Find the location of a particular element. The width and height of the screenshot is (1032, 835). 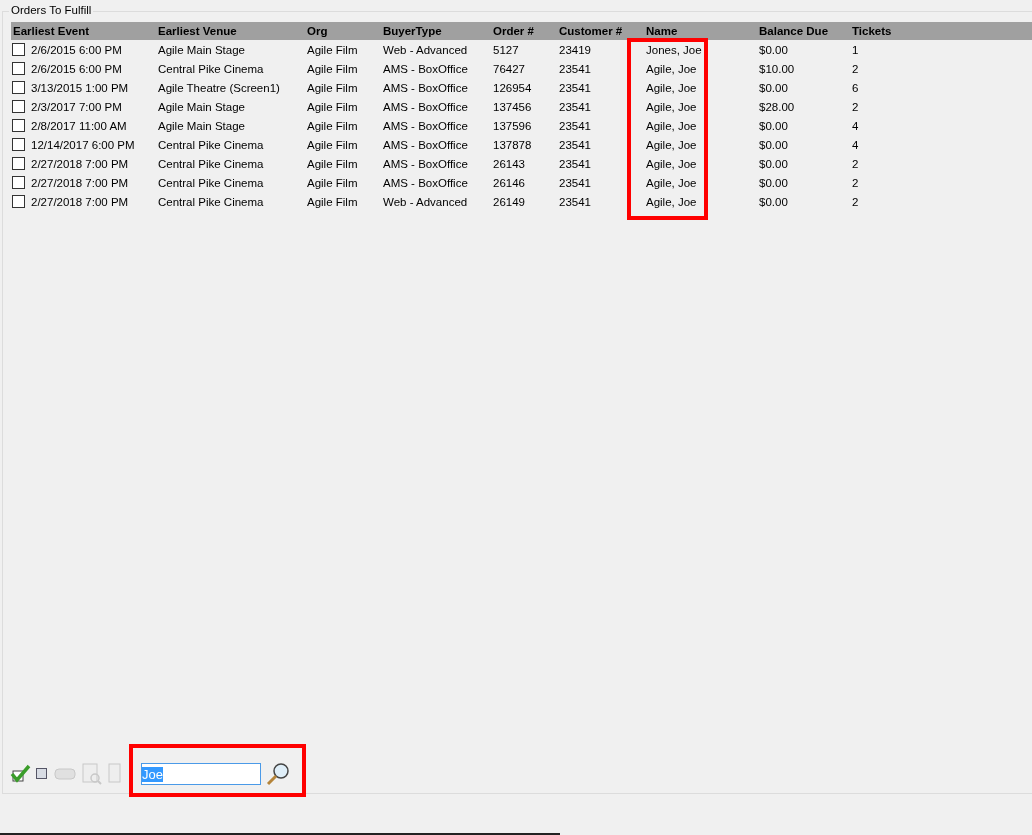

group-title: Orders To Fulfill is located at coordinates (51, 10).